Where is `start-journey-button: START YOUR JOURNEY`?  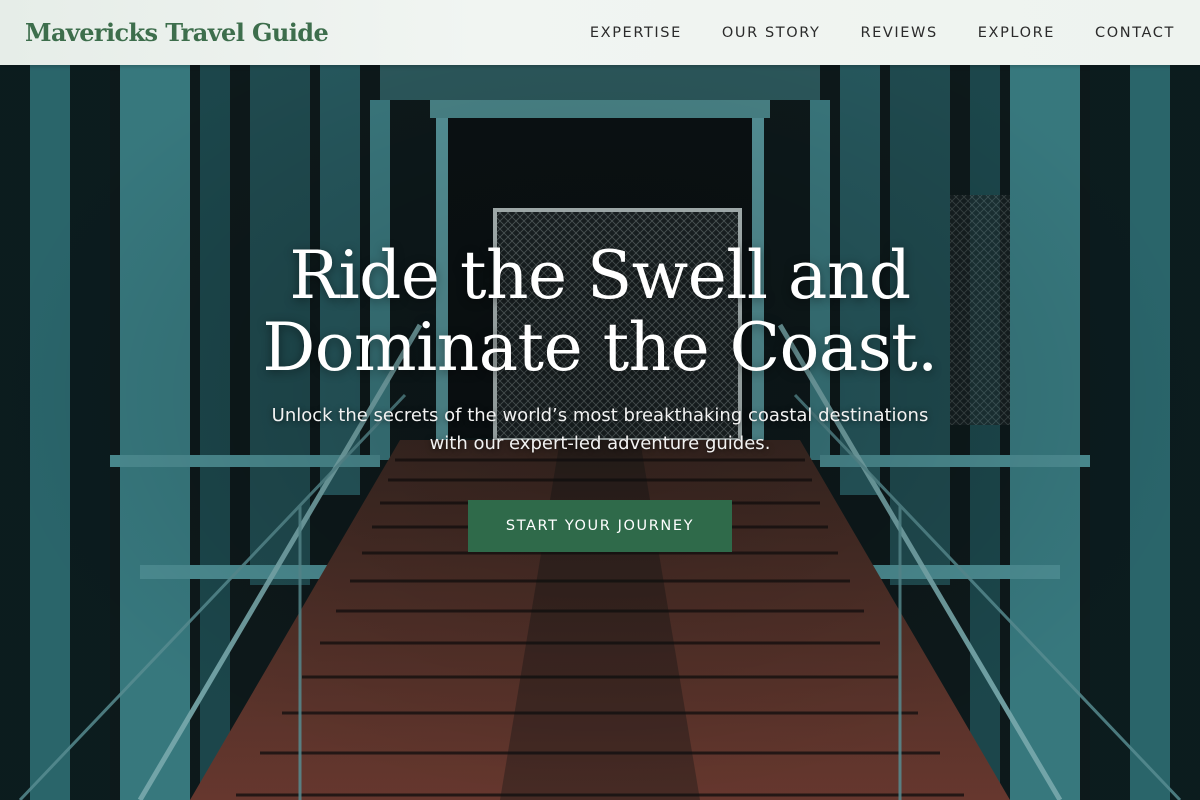
start-journey-button: START YOUR JOURNEY is located at coordinates (600, 526).